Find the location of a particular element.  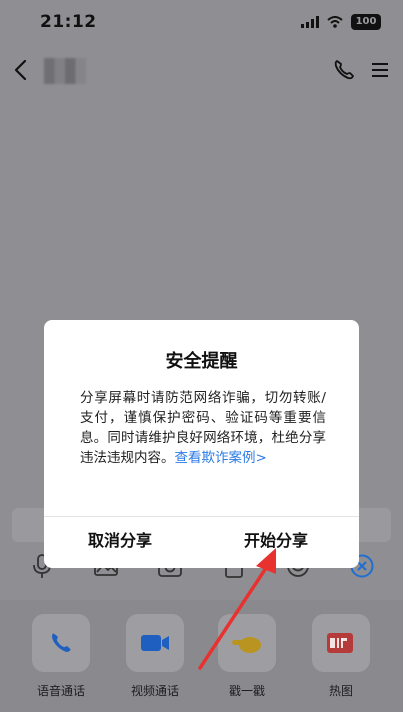

poke-hand-icon is located at coordinates (246, 645).